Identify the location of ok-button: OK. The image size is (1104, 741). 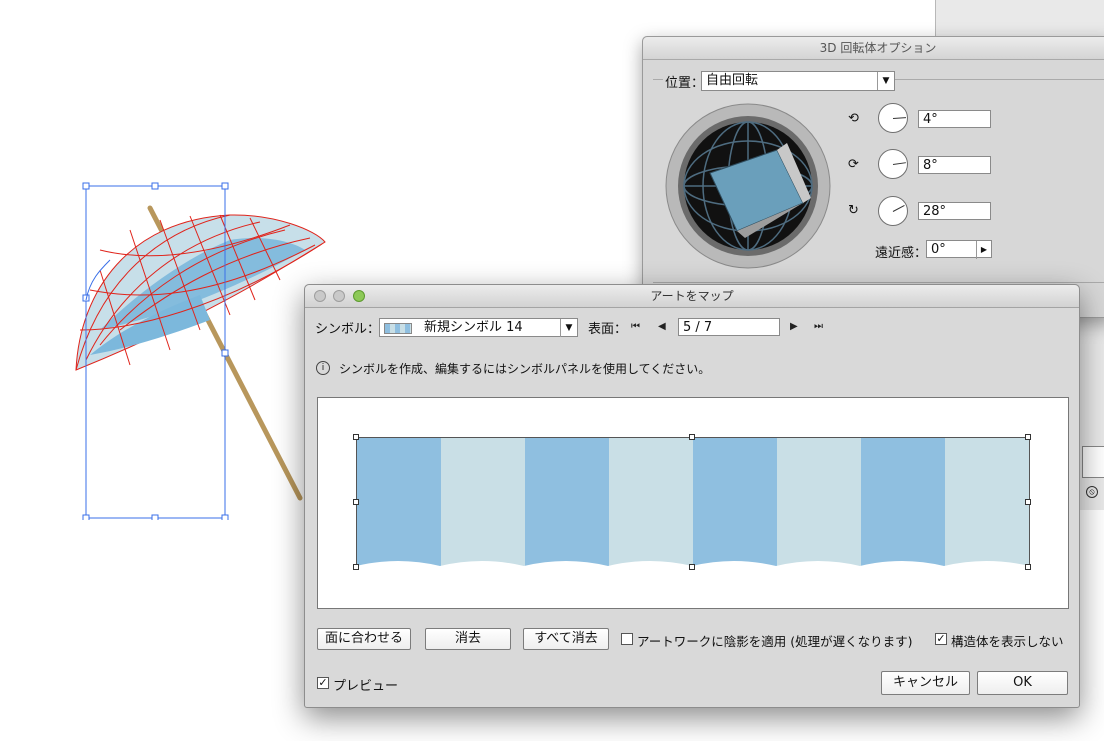
(1022, 683).